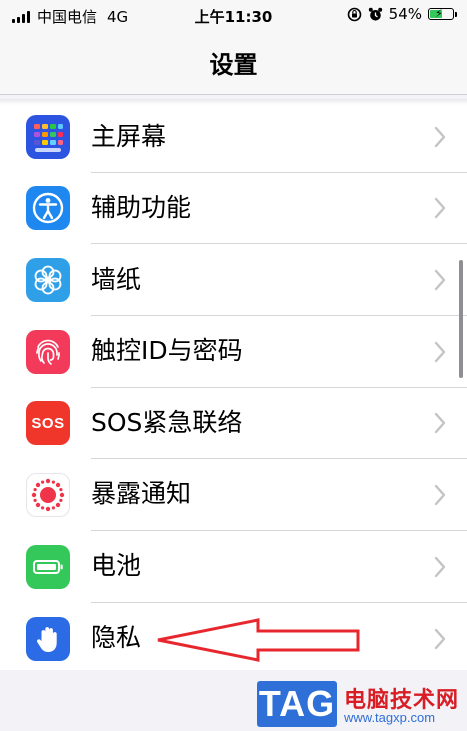  What do you see at coordinates (390, 717) in the screenshot?
I see `watermark-url: www.tagxp.com` at bounding box center [390, 717].